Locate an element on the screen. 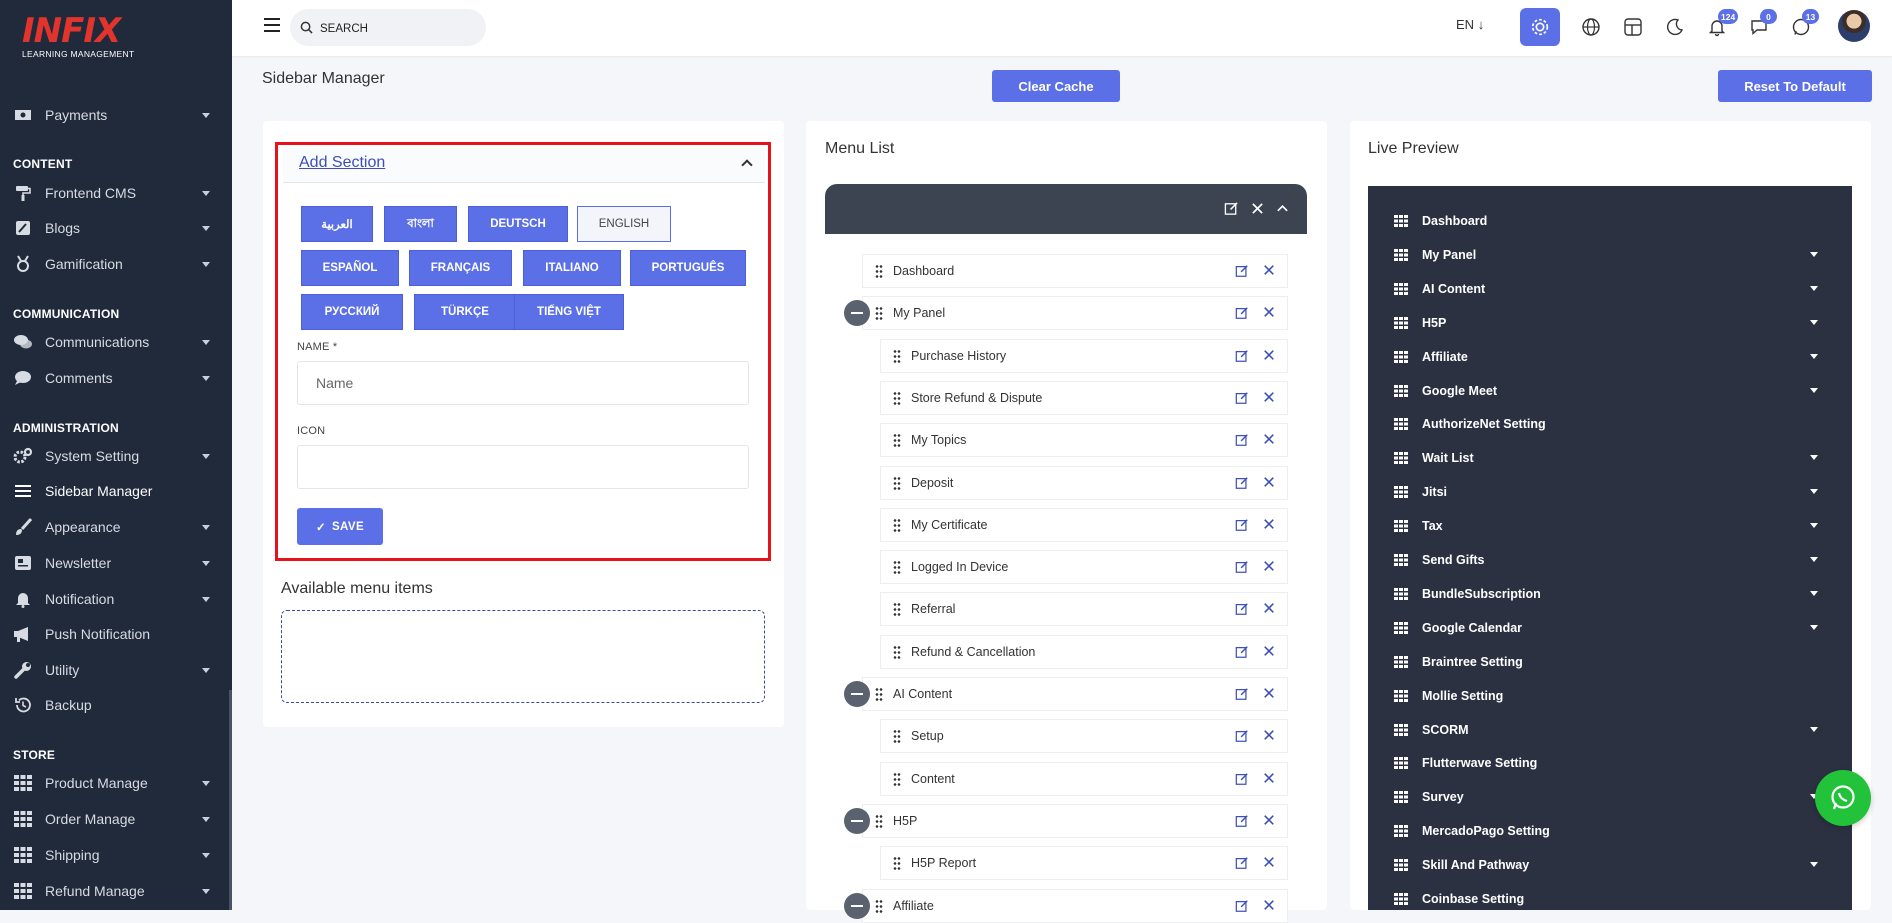 The height and width of the screenshot is (923, 1892). preview-item: H5P is located at coordinates (1606, 323).